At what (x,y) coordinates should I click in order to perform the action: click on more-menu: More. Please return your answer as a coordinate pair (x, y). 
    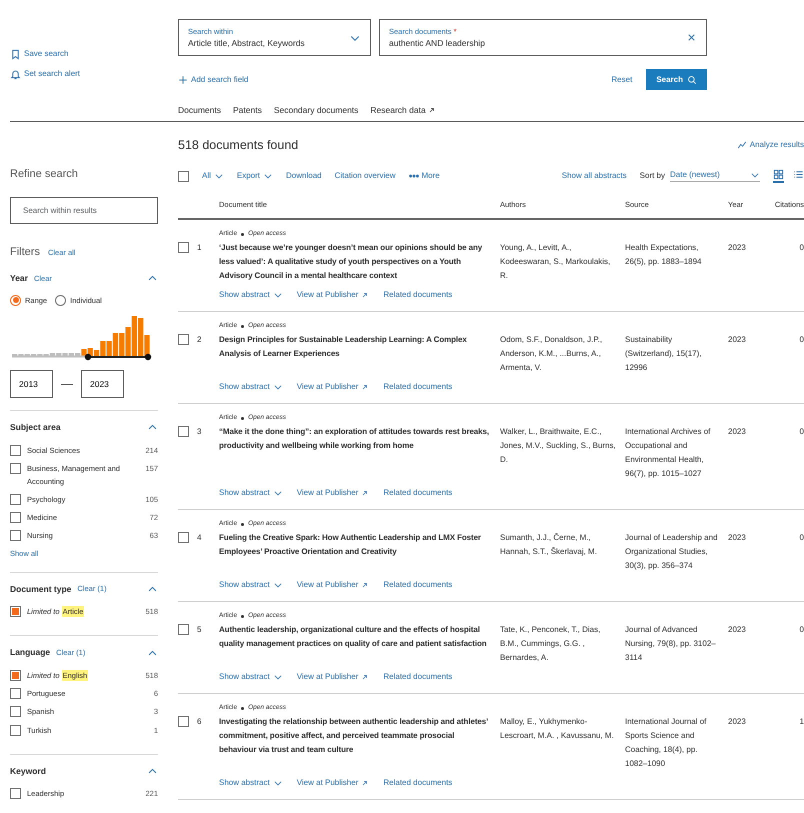
    Looking at the image, I should click on (424, 176).